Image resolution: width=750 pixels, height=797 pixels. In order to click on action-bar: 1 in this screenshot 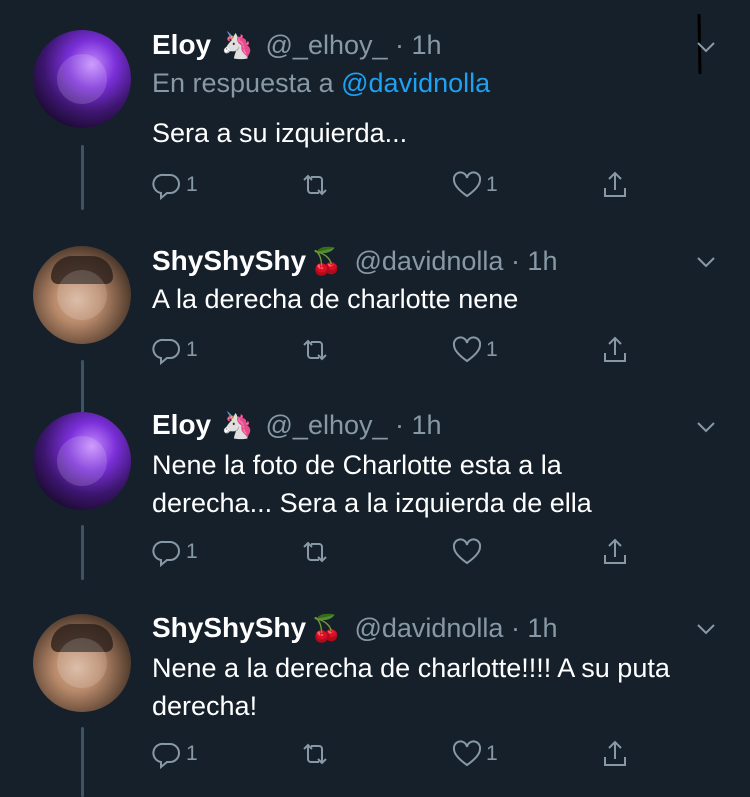, I will do `click(397, 552)`.